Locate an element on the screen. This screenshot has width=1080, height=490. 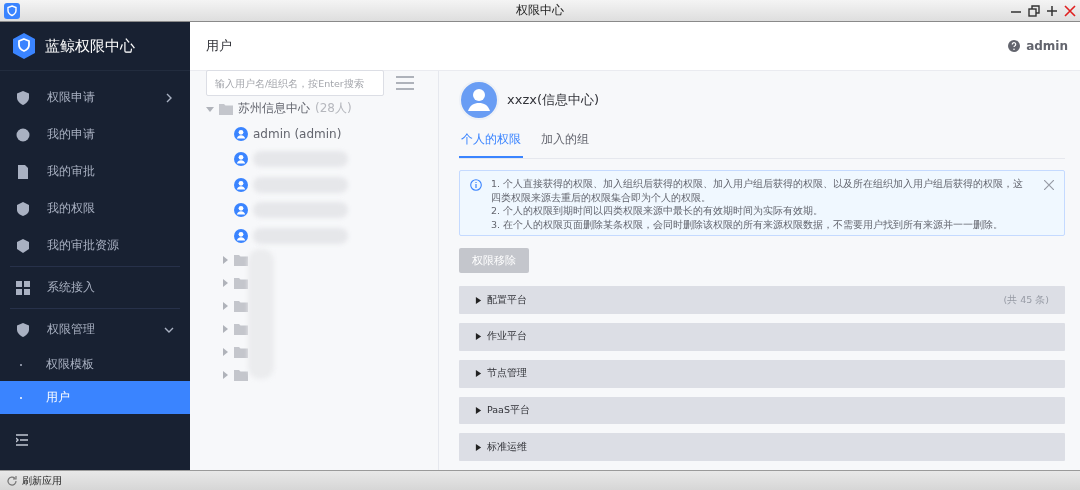
refresh-icon is located at coordinates (12, 480).